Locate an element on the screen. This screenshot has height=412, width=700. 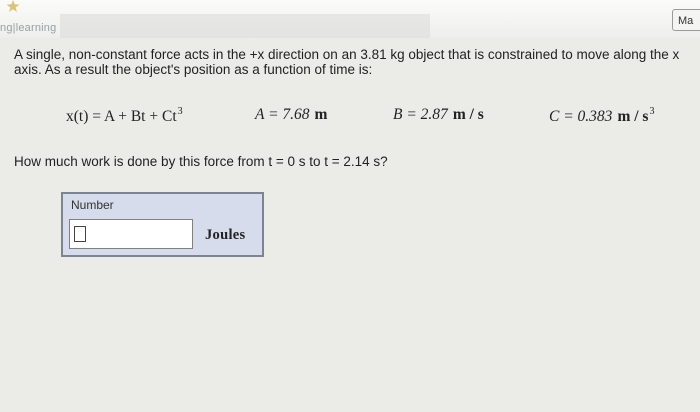
constant-b: B = 2.87 m / s is located at coordinates (438, 115).